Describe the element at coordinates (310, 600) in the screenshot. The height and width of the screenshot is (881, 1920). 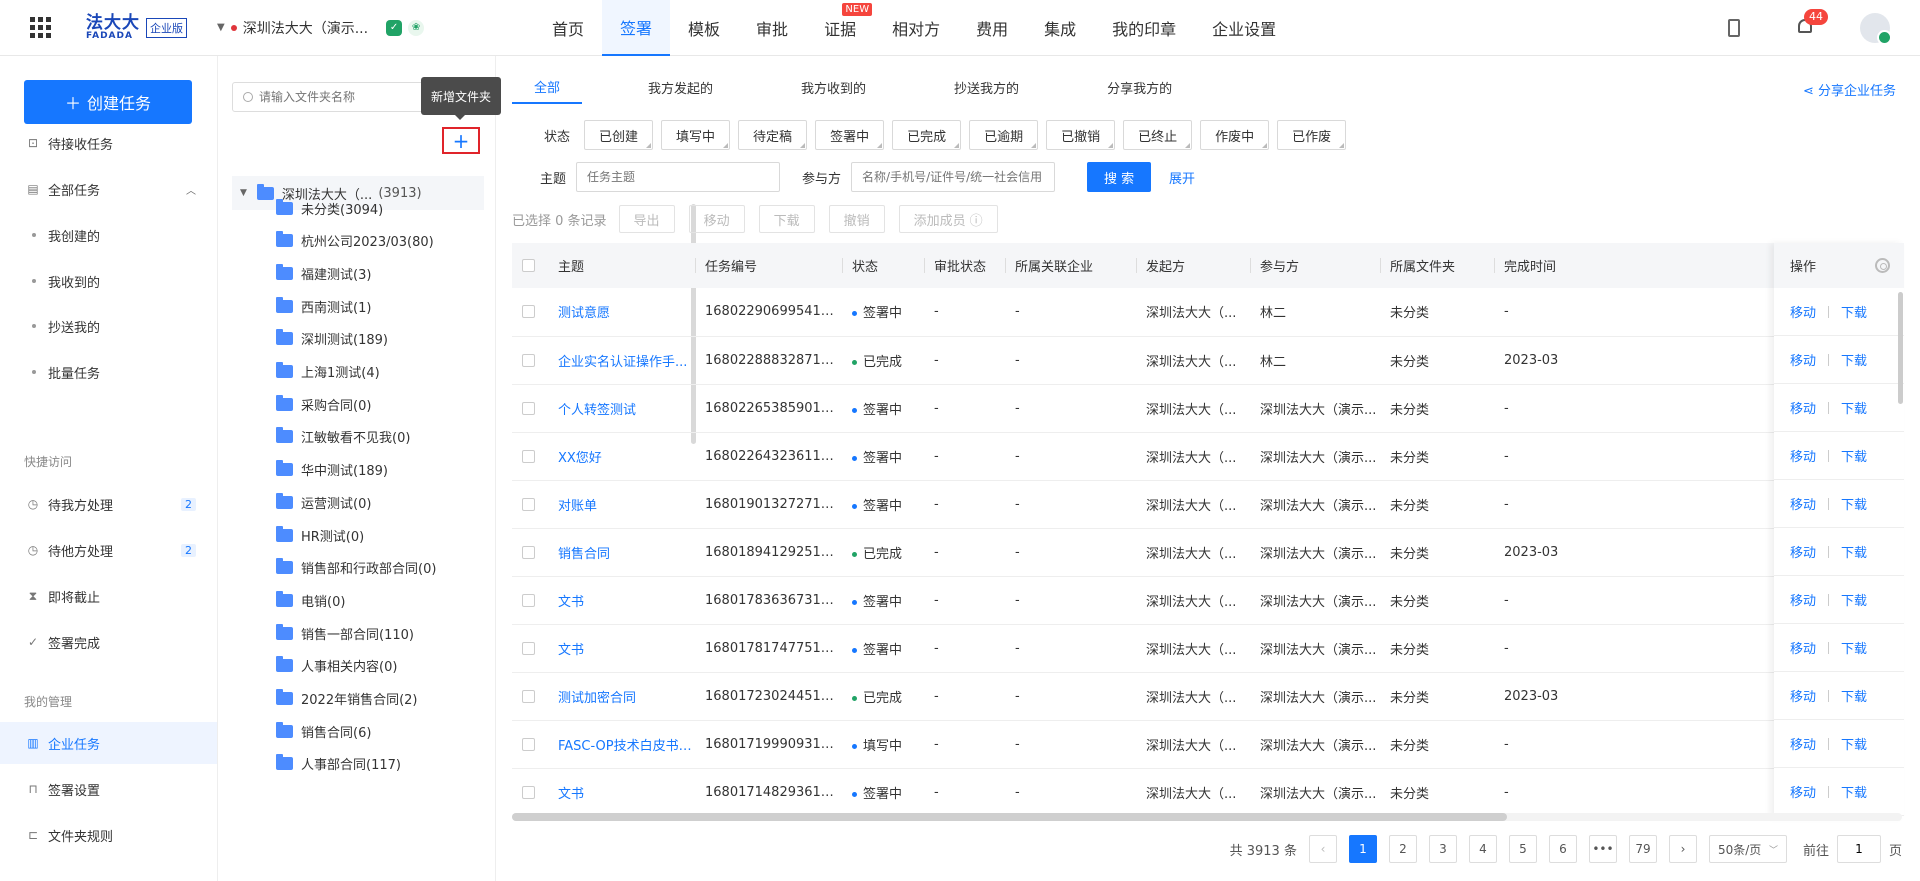
I see `folder-item: 电销(0)` at that location.